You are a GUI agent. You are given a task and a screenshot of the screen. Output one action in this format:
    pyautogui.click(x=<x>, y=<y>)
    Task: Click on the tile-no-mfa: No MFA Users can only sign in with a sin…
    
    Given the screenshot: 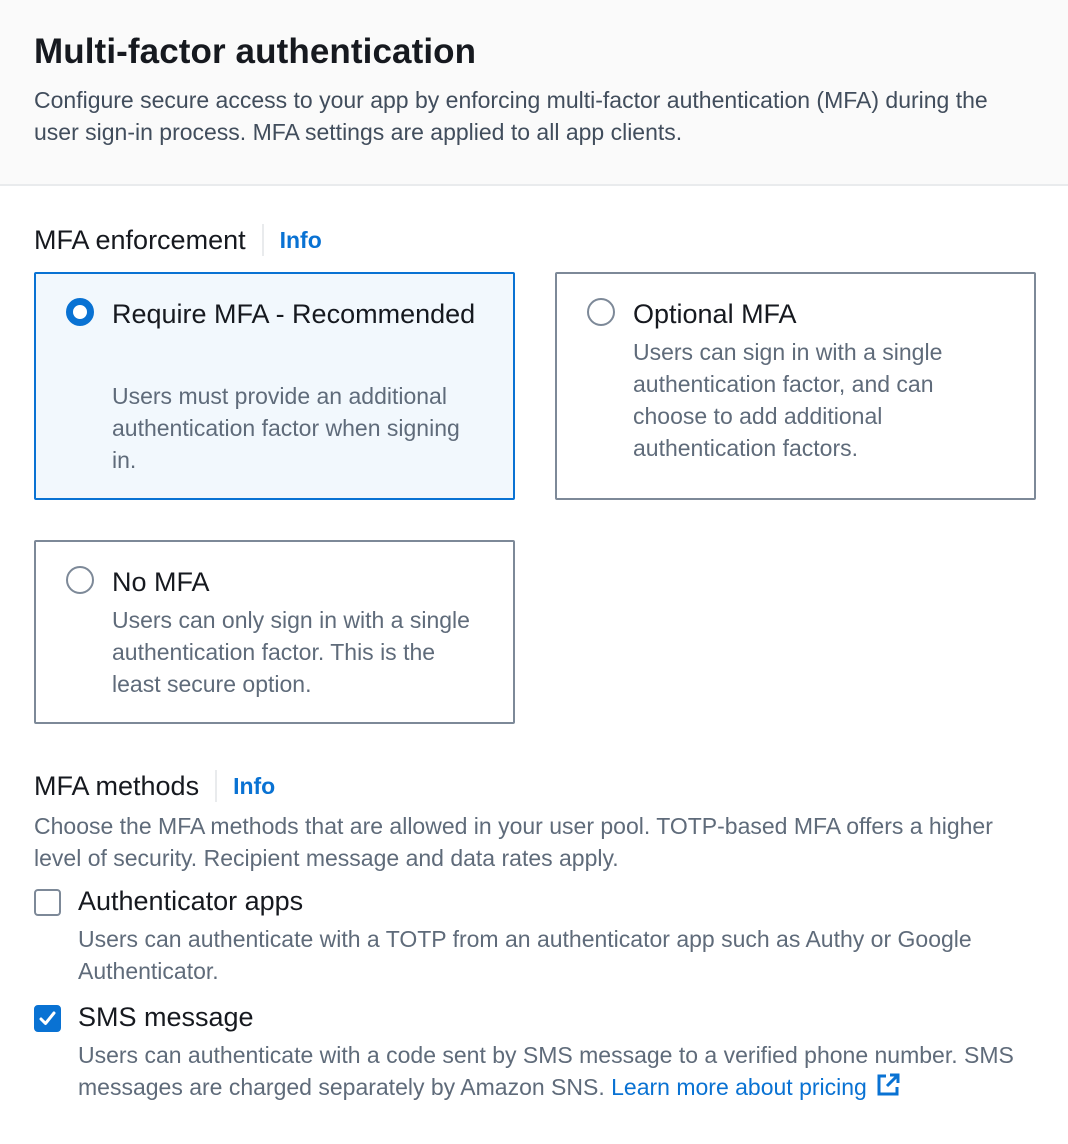 What is the action you would take?
    pyautogui.click(x=274, y=632)
    